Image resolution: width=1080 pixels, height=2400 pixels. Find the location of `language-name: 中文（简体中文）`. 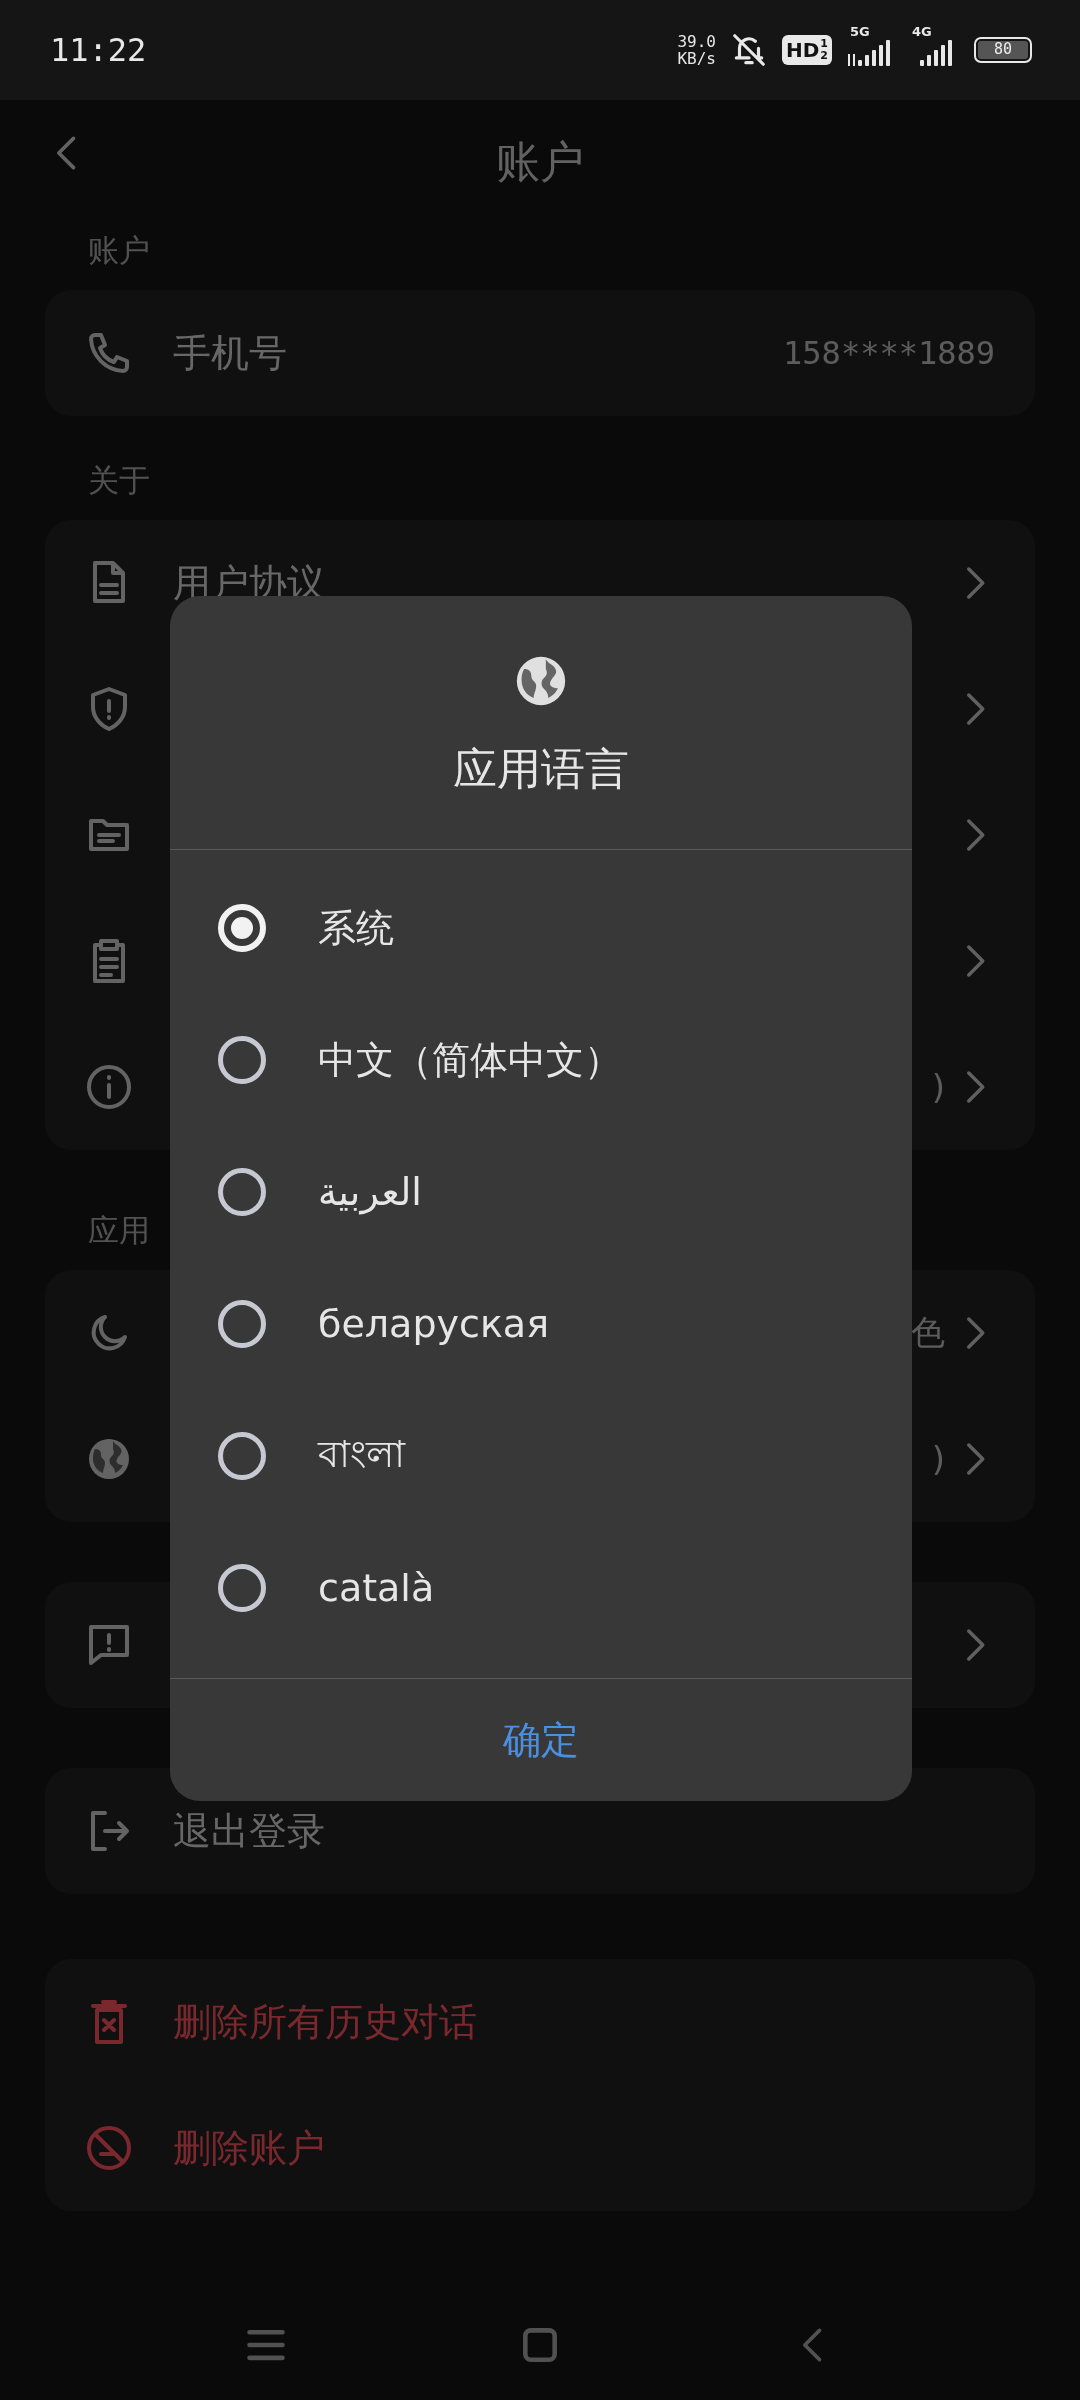

language-name: 中文（简体中文） is located at coordinates (470, 1060).